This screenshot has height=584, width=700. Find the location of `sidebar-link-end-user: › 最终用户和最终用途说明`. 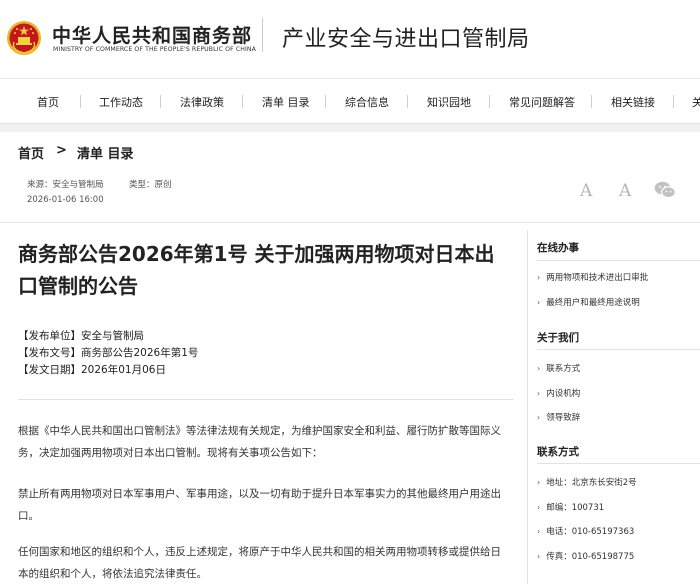

sidebar-link-end-user: › 最终用户和最终用途说明 is located at coordinates (588, 302).